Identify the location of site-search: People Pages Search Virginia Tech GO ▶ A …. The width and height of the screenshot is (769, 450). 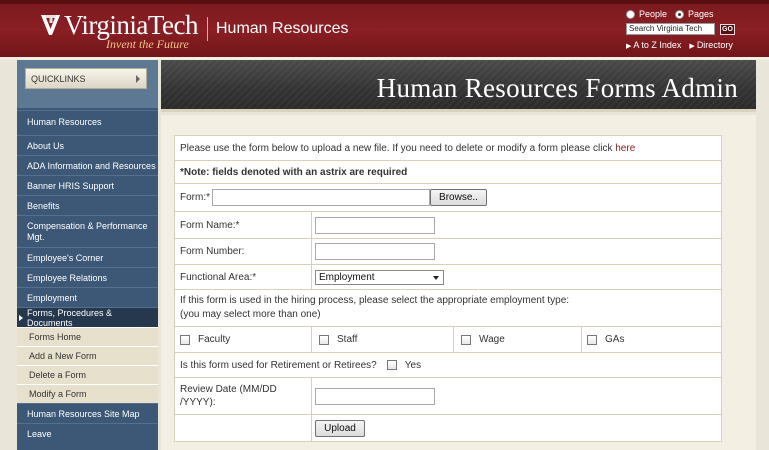
(686, 28).